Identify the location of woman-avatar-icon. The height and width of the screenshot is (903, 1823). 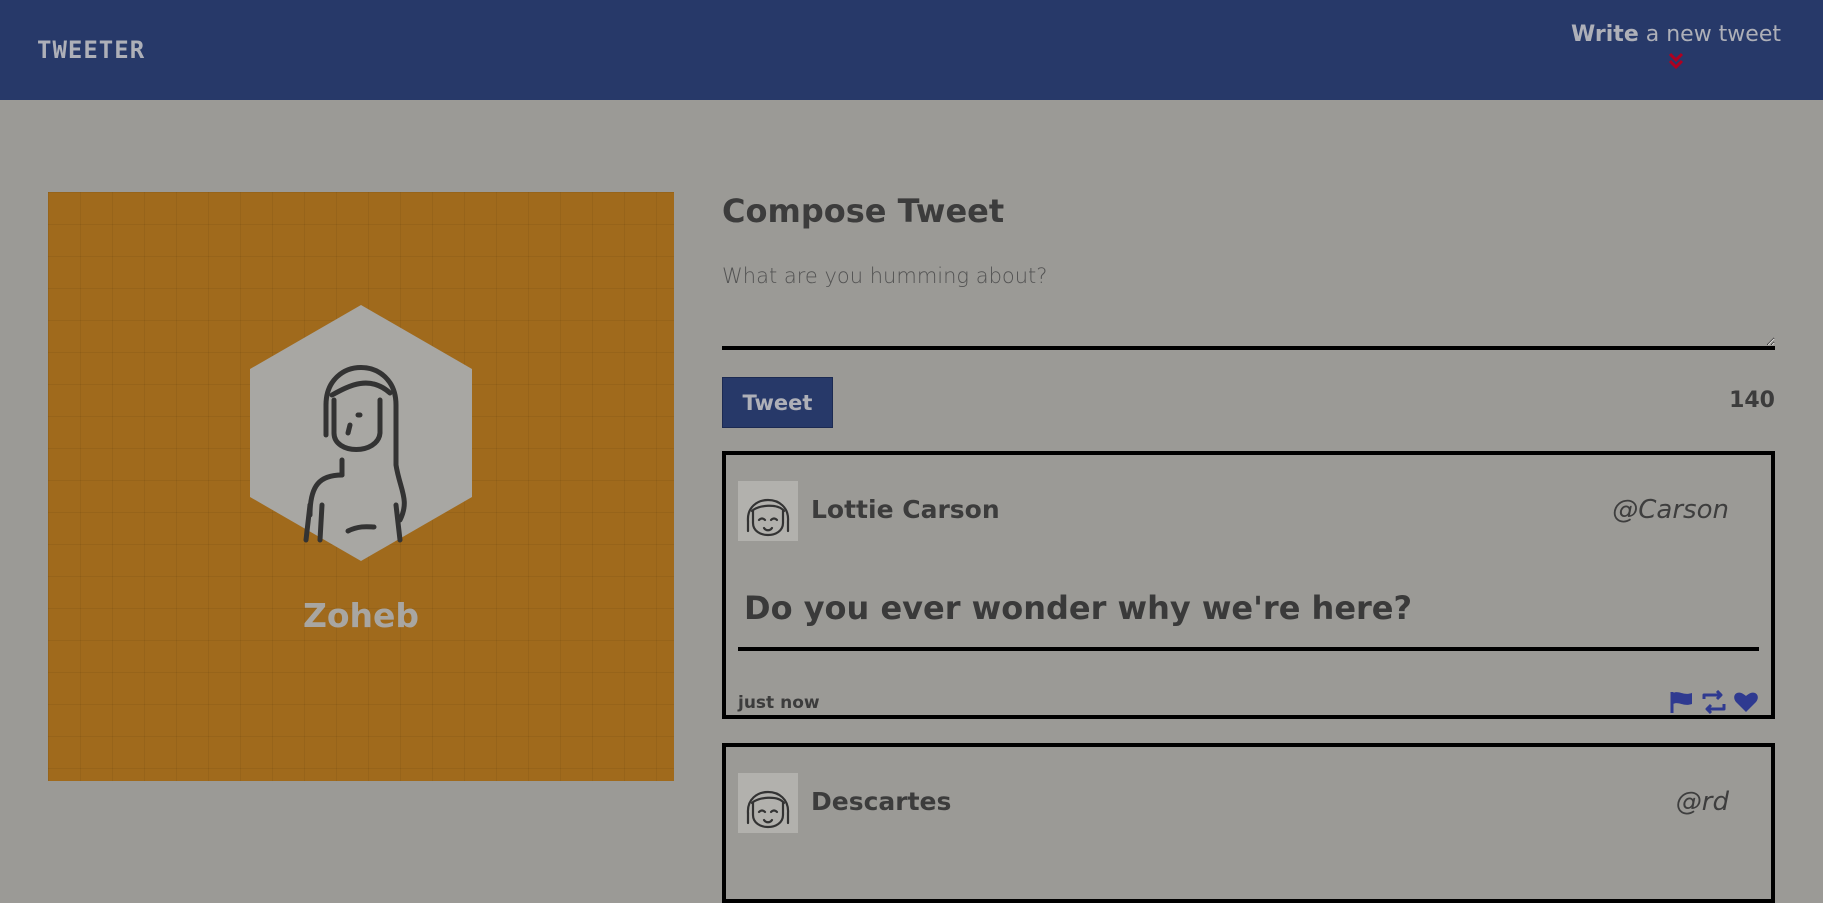
(361, 433).